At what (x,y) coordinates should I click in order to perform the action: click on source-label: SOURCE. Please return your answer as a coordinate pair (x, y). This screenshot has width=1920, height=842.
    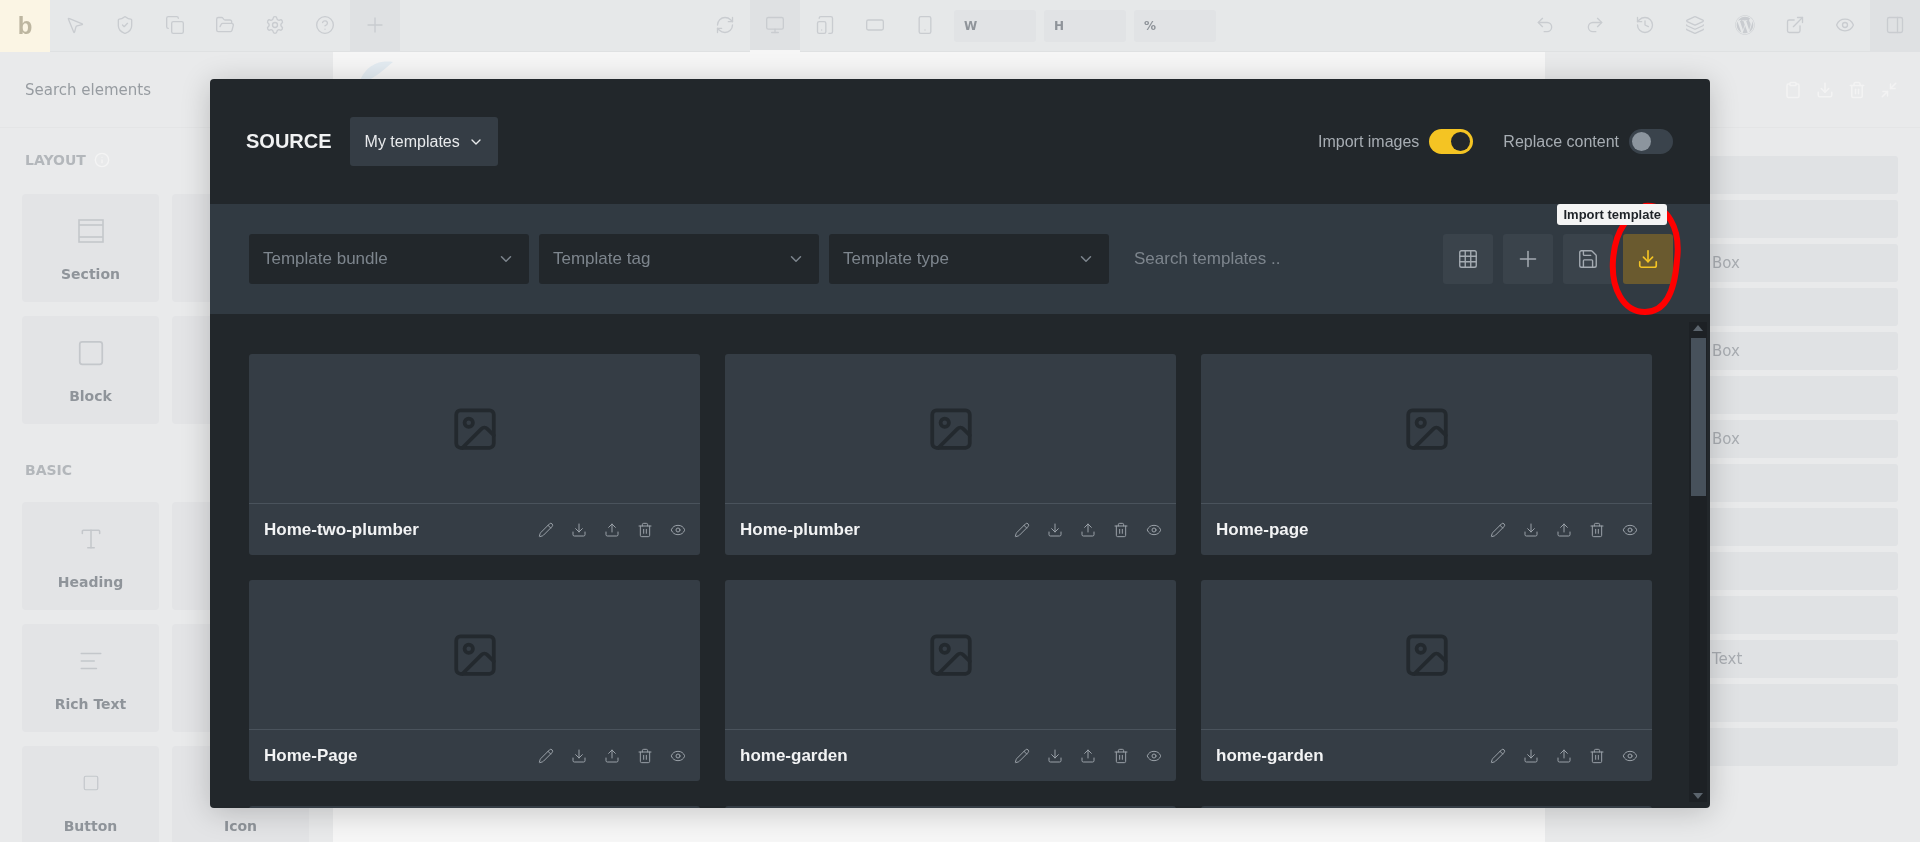
    Looking at the image, I should click on (289, 141).